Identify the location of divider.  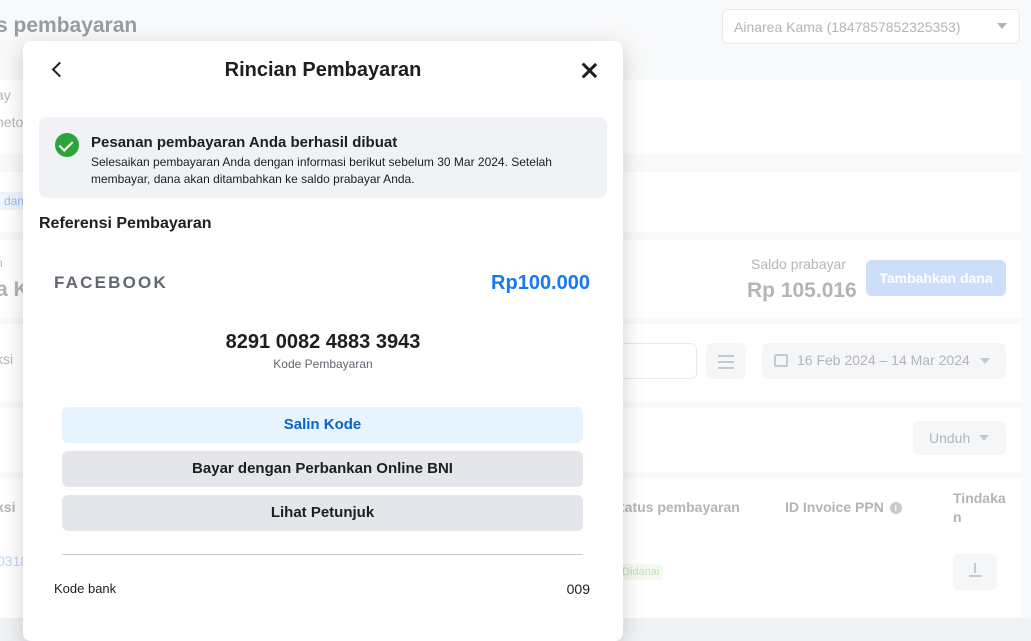
(322, 554).